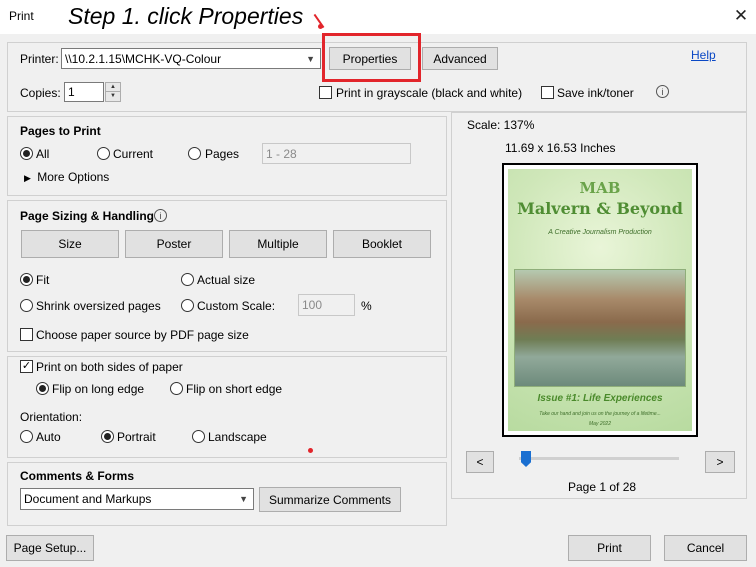 Image resolution: width=756 pixels, height=567 pixels. I want to click on pages-to-print-heading: Pages to Print, so click(60, 131).